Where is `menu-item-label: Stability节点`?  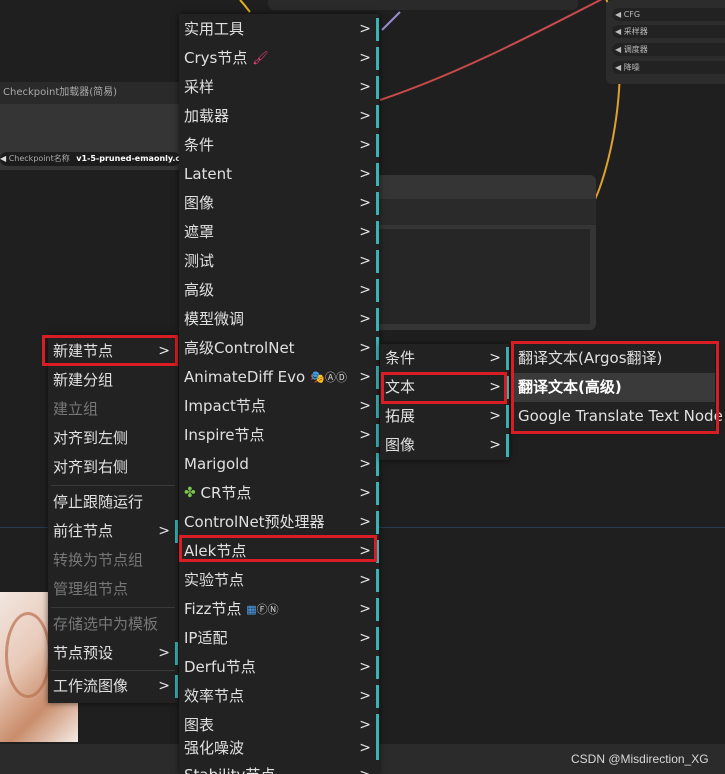 menu-item-label: Stability节点 is located at coordinates (229, 770).